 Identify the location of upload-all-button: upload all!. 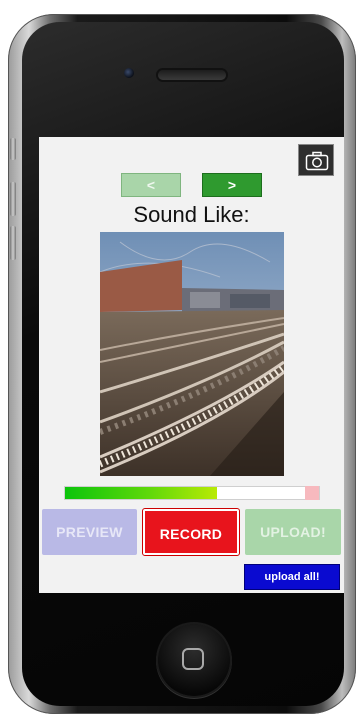
(292, 577).